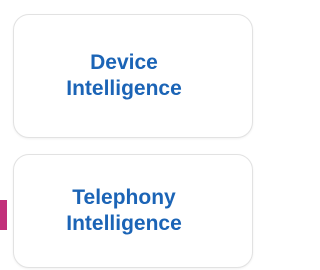 The width and height of the screenshot is (320, 270). What do you see at coordinates (124, 210) in the screenshot?
I see `telephony-intelligence-label: Telephony Intelligence` at bounding box center [124, 210].